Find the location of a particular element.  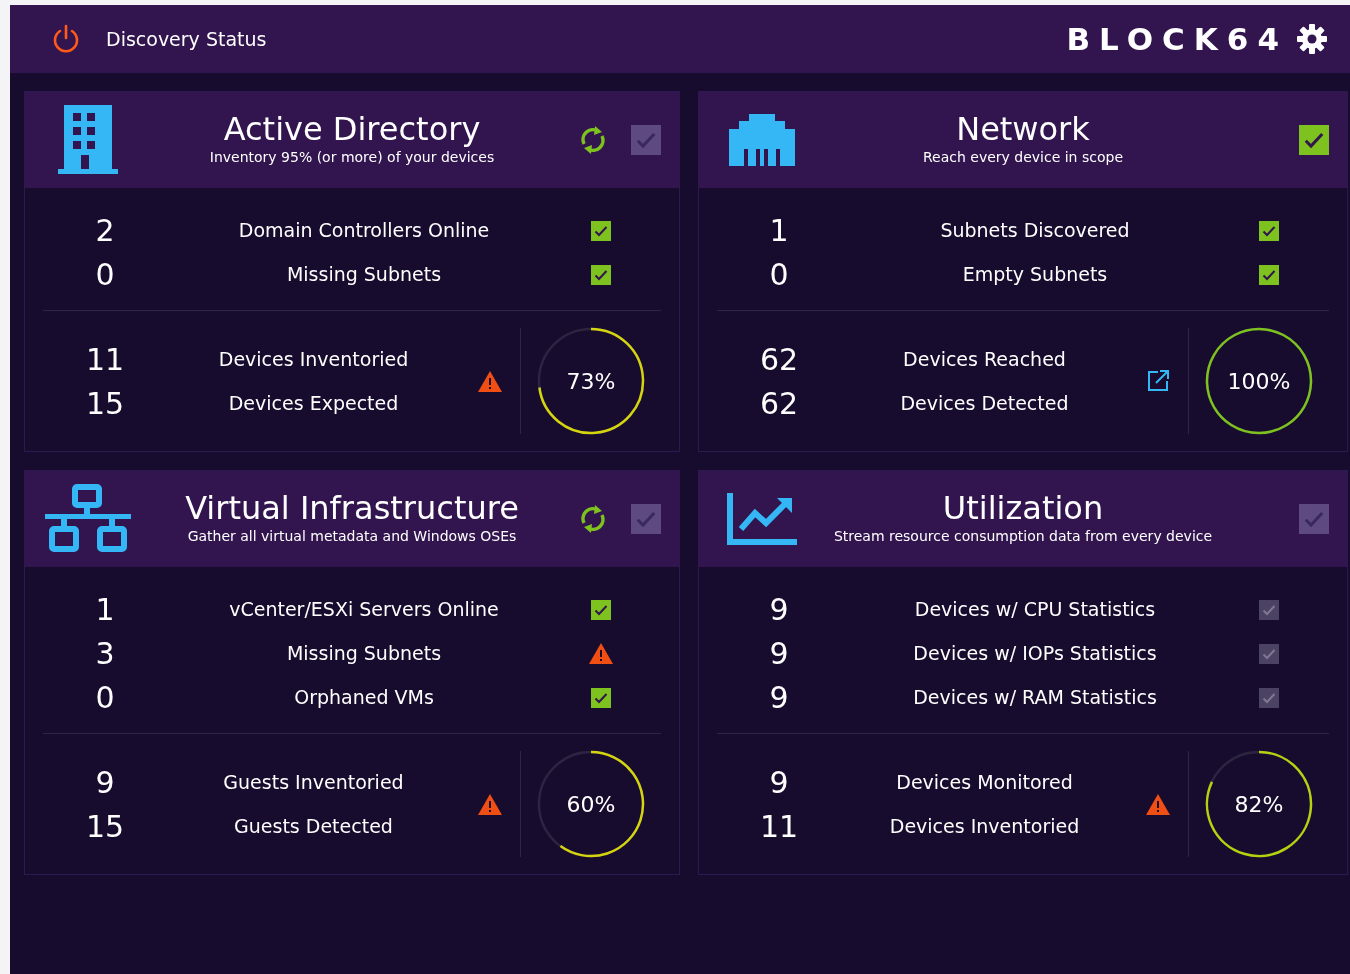

card-subtitle: Stream resource consumption data from every device is located at coordinates (1023, 537).